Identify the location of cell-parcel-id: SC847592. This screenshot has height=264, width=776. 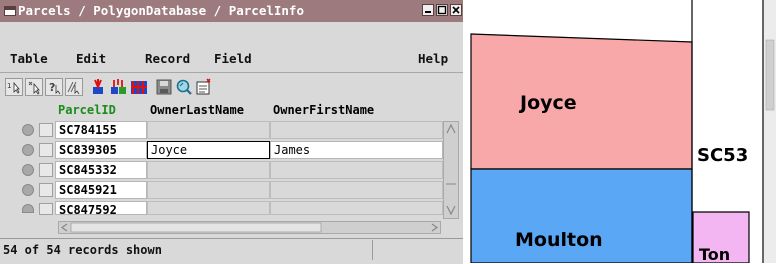
(101, 208).